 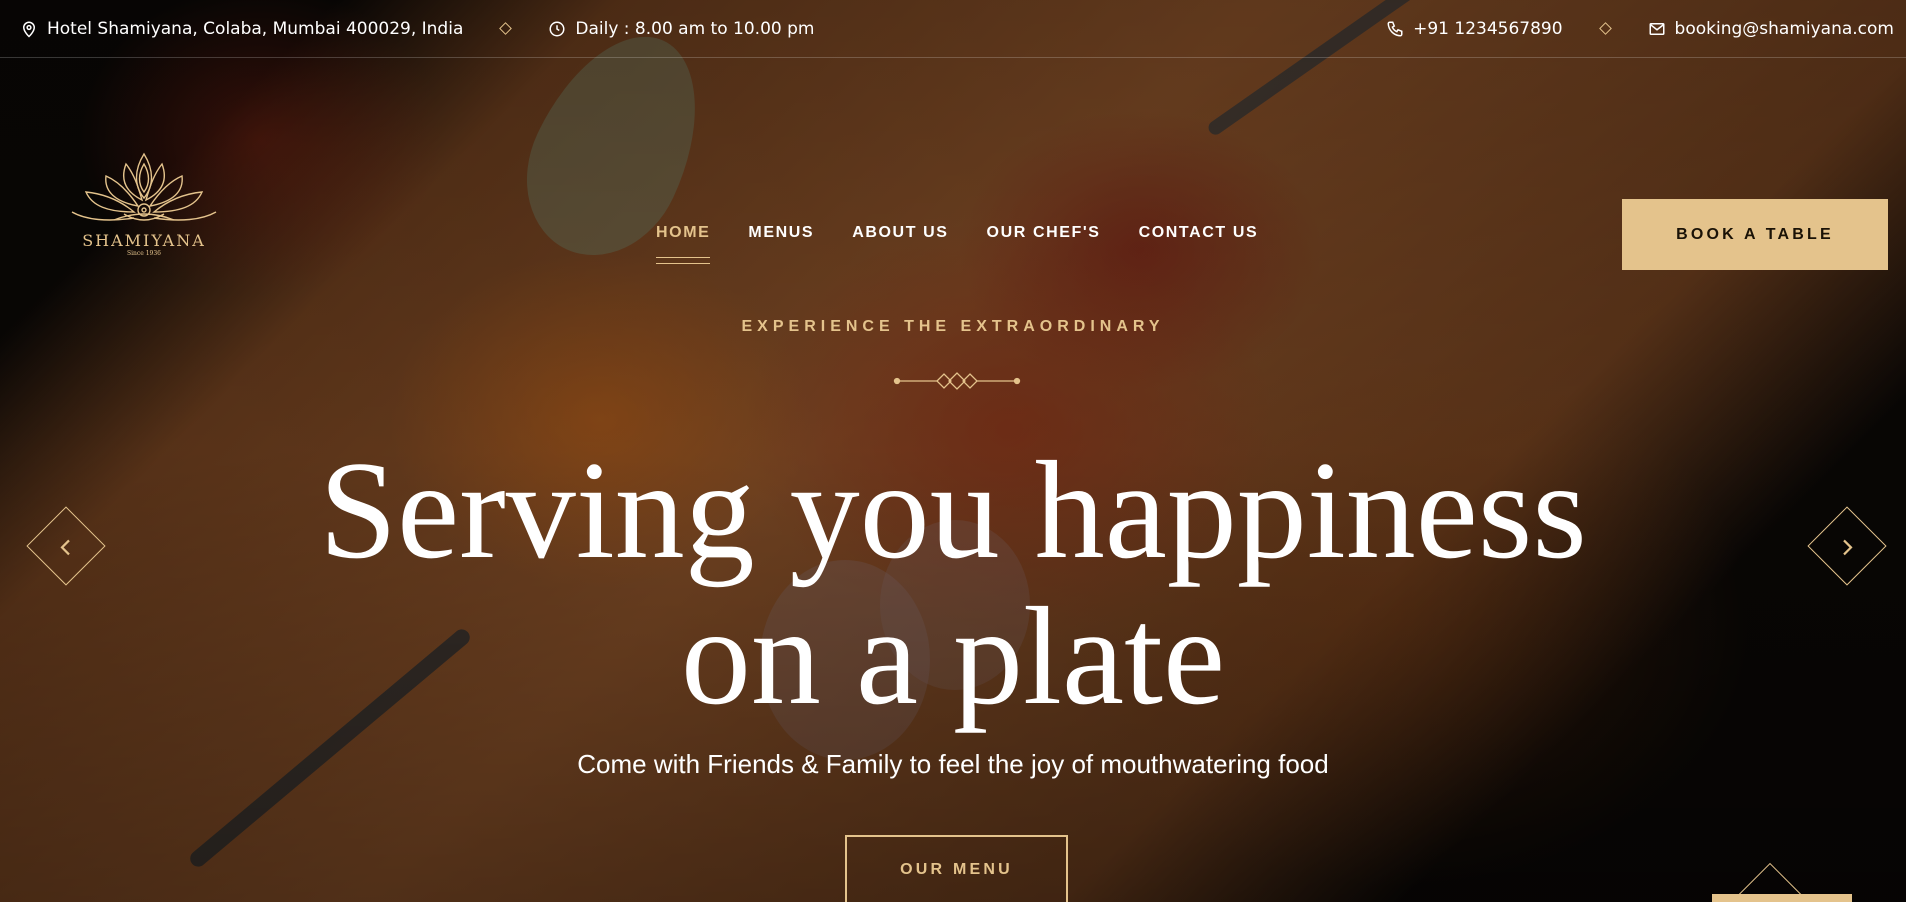 What do you see at coordinates (144, 253) in the screenshot?
I see `logo-since-text: Since 1936` at bounding box center [144, 253].